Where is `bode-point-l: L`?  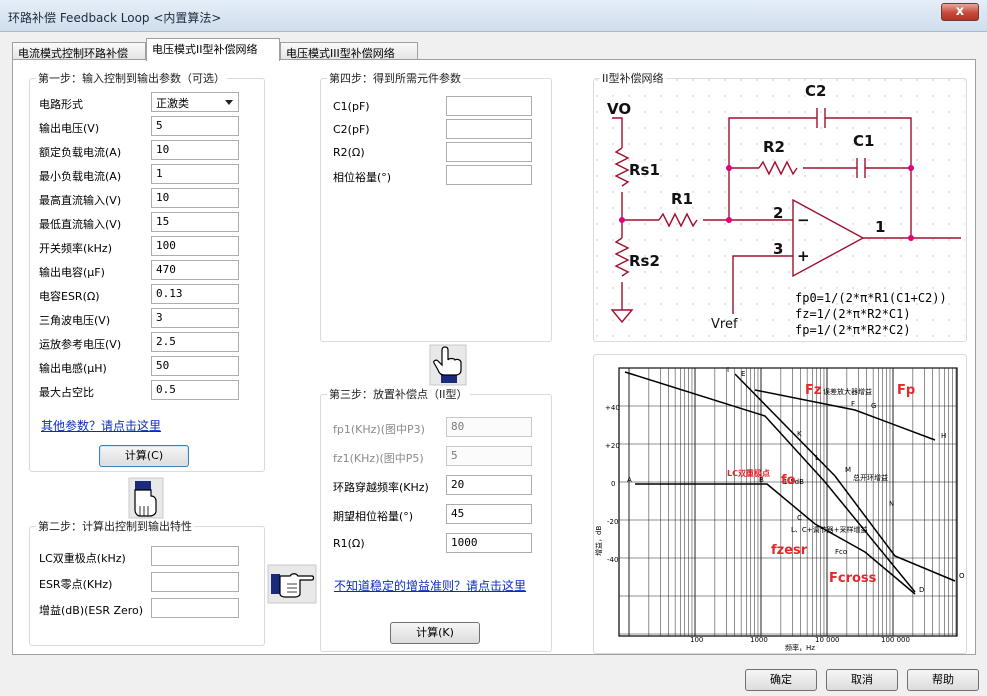
bode-point-l: L is located at coordinates (817, 458).